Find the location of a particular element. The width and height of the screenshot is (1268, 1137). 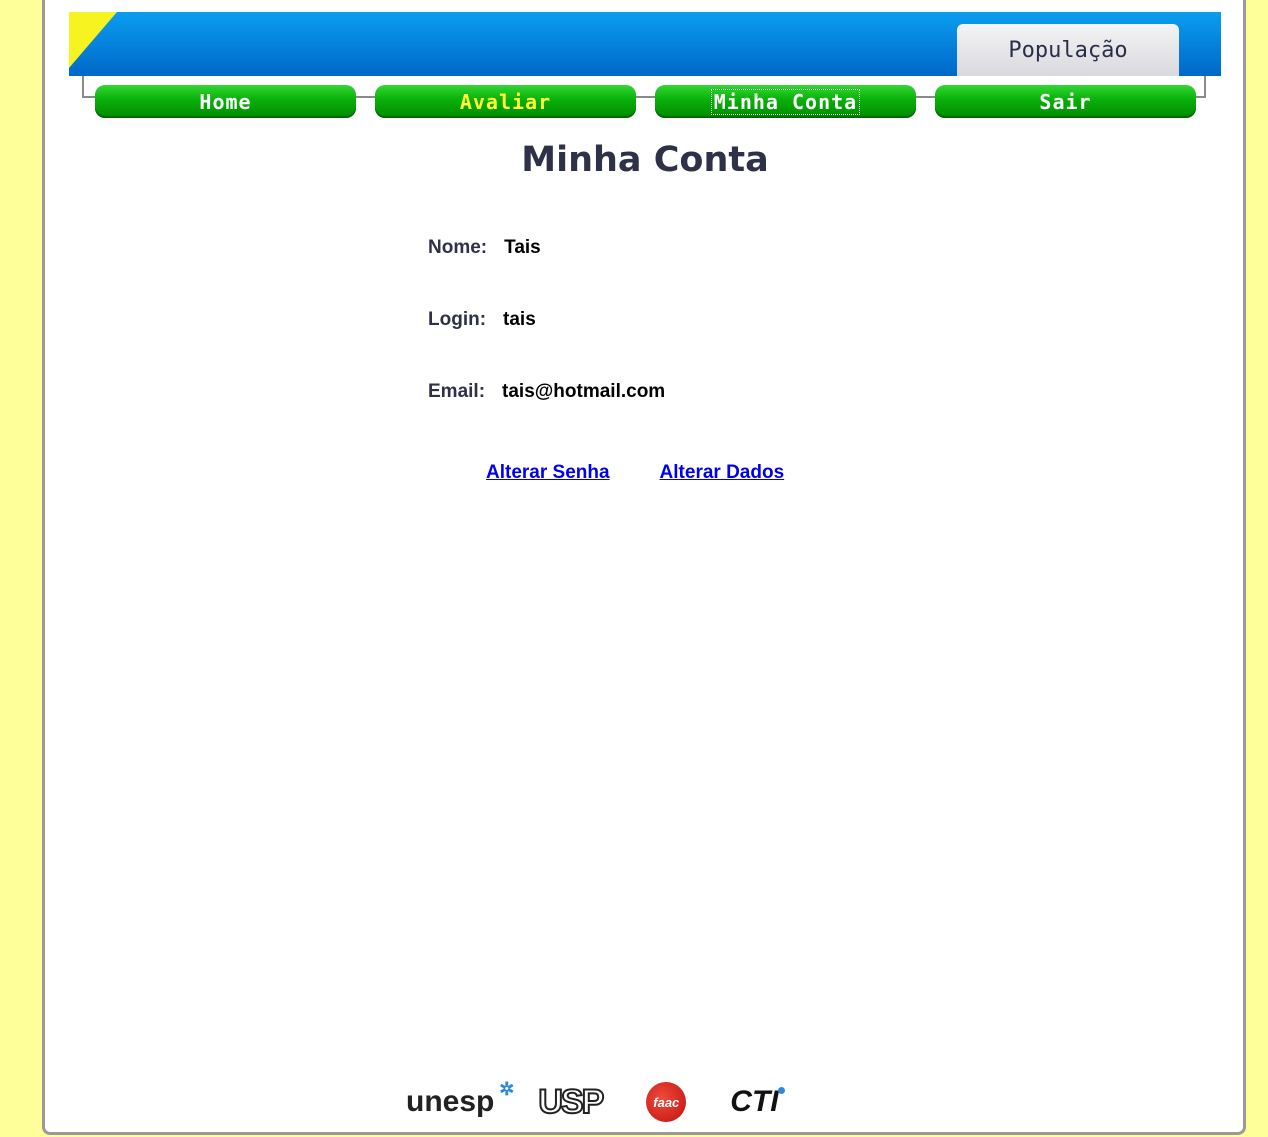

name-row: Nome: Tais is located at coordinates (484, 248).